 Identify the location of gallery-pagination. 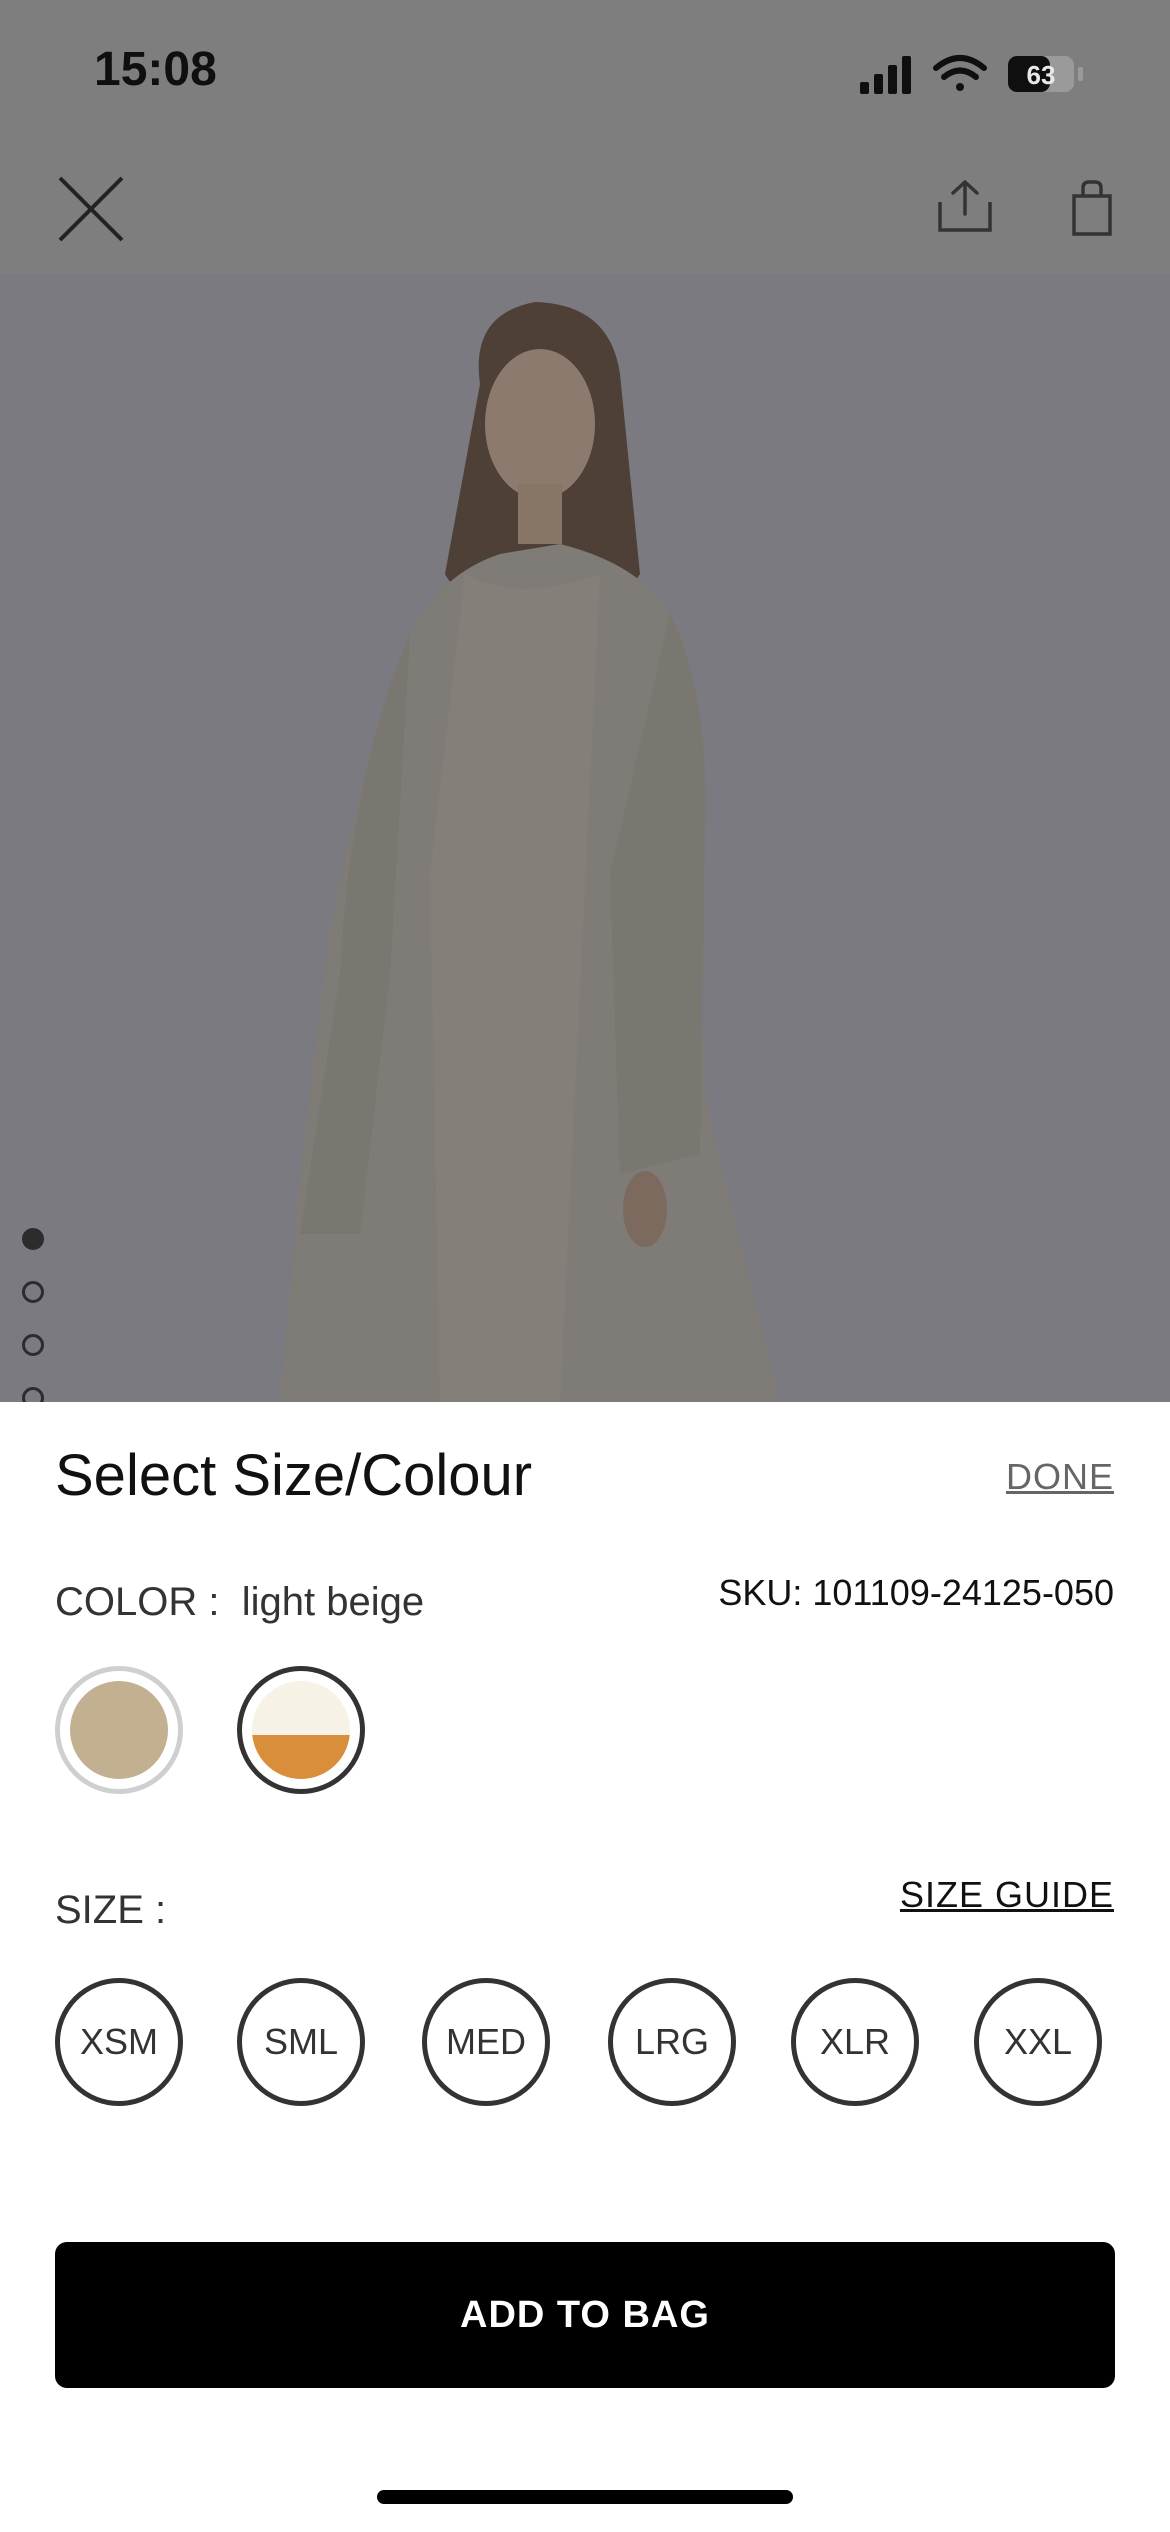
(37, 1315).